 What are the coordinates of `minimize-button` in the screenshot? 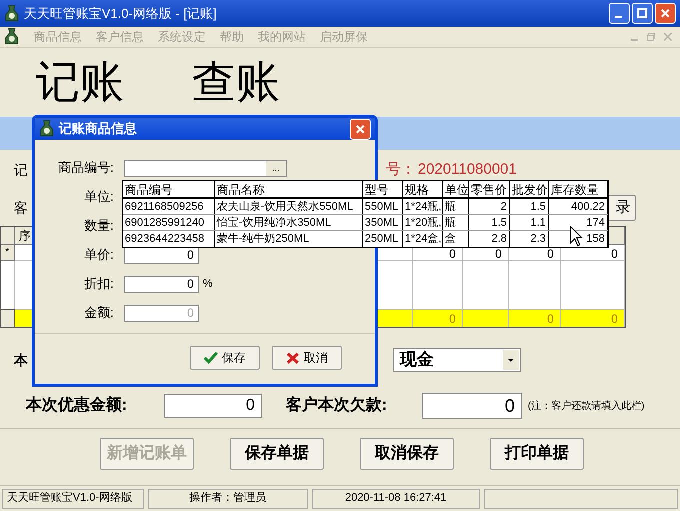 It's located at (619, 13).